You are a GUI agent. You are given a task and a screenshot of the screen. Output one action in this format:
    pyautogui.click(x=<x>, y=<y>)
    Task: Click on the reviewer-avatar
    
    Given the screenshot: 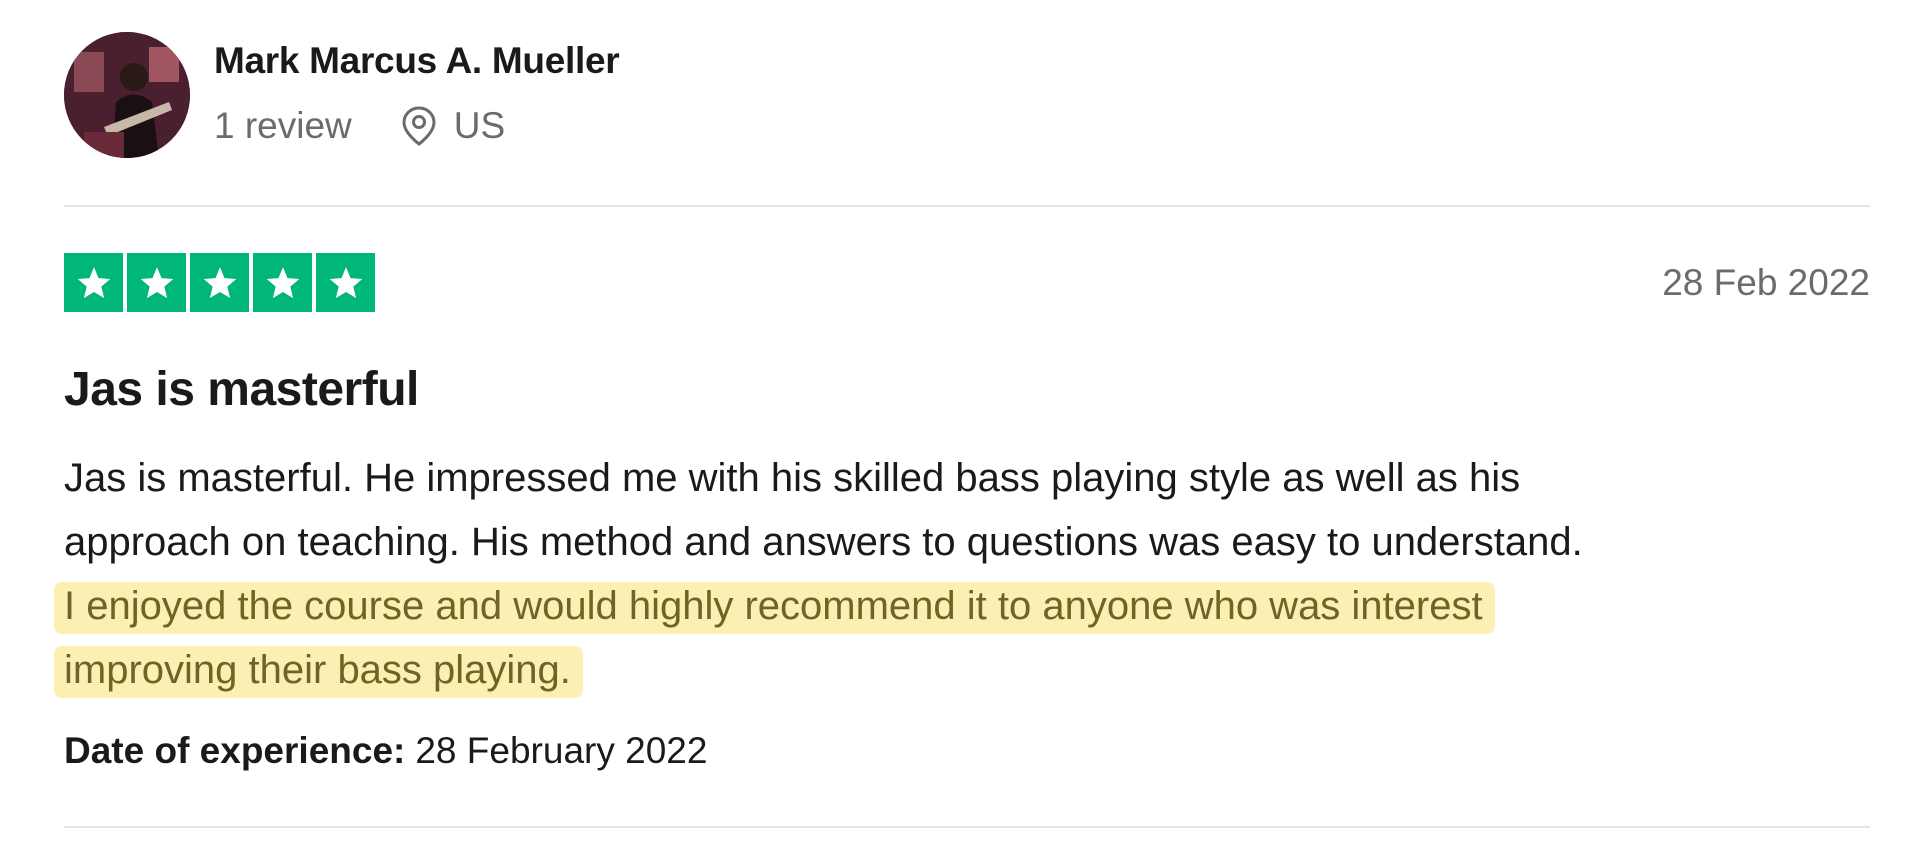 What is the action you would take?
    pyautogui.click(x=127, y=95)
    